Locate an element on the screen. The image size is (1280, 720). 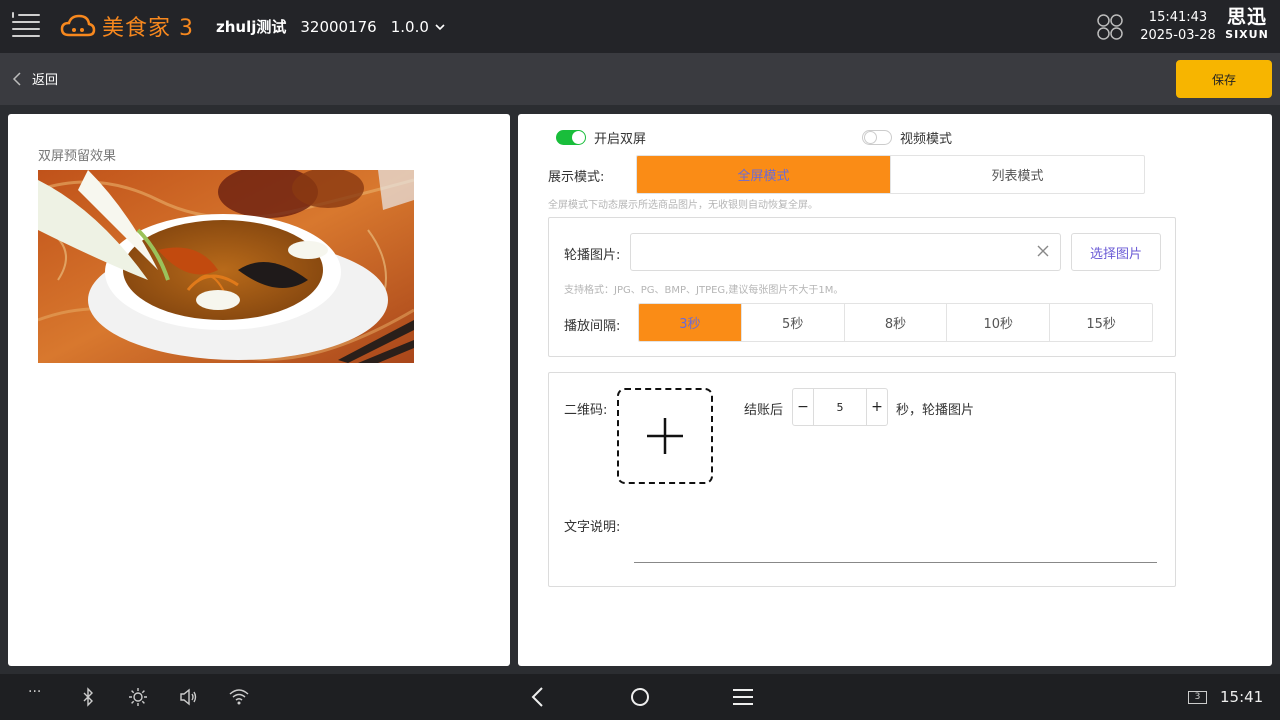
logo-cn: 思迅 is located at coordinates (1246, 17).